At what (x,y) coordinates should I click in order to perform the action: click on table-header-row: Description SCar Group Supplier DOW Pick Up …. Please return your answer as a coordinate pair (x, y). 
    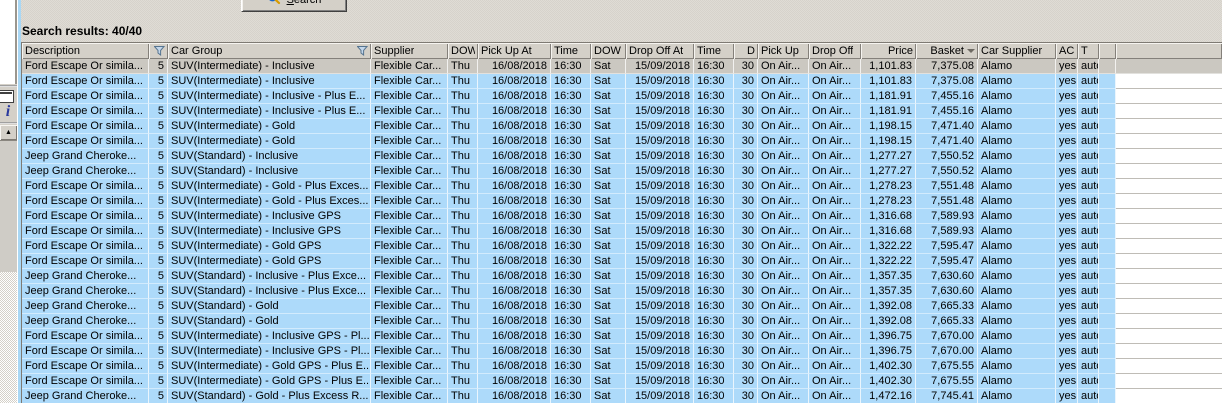
    Looking at the image, I should click on (622, 51).